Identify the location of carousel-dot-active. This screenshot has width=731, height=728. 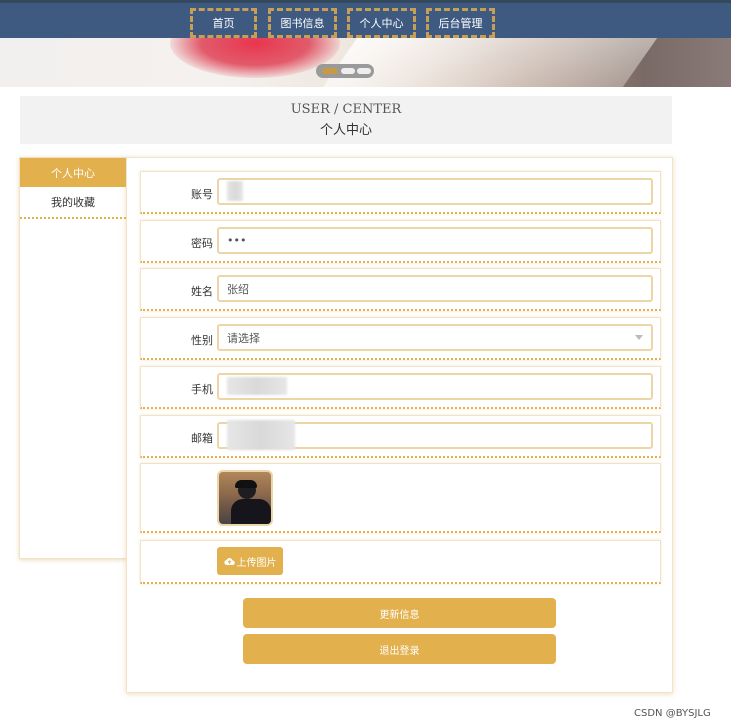
(330, 71).